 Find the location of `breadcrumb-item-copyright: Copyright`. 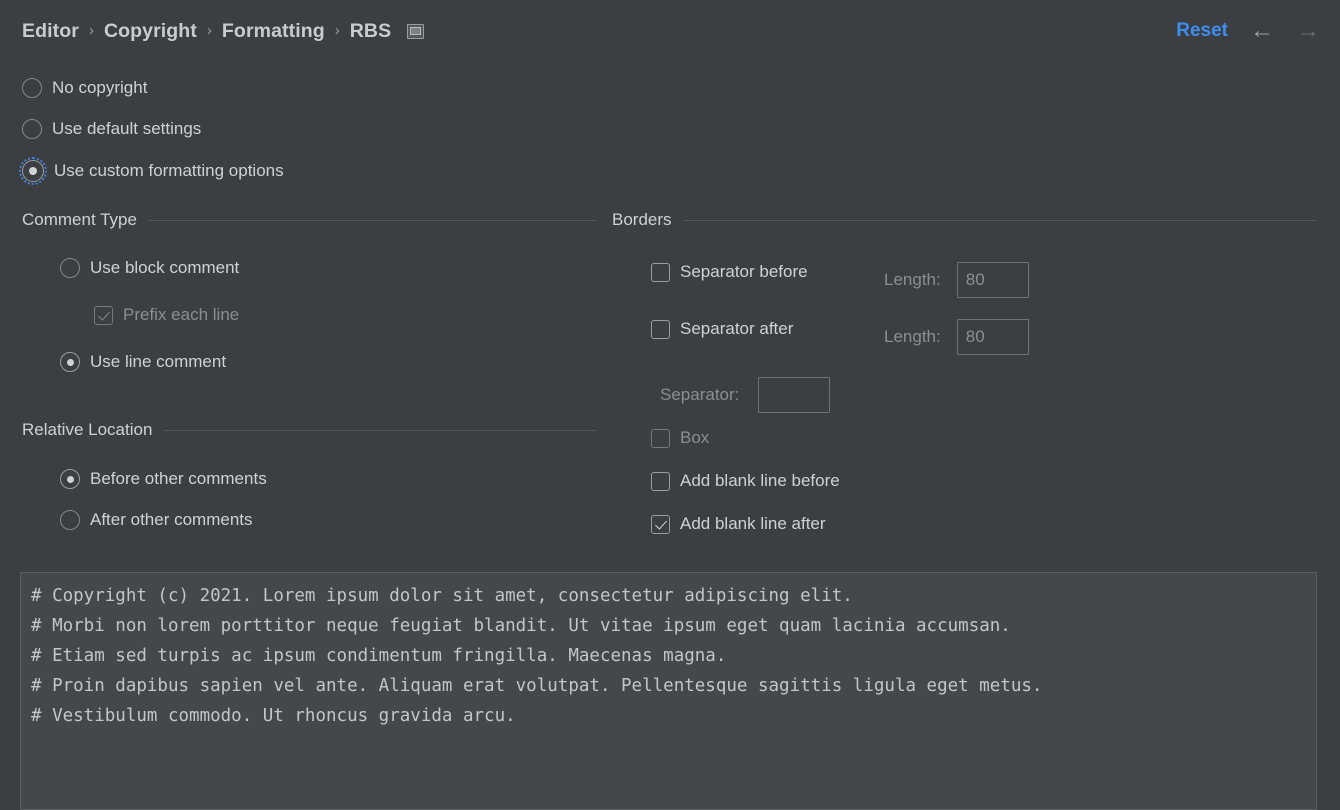

breadcrumb-item-copyright: Copyright is located at coordinates (150, 31).